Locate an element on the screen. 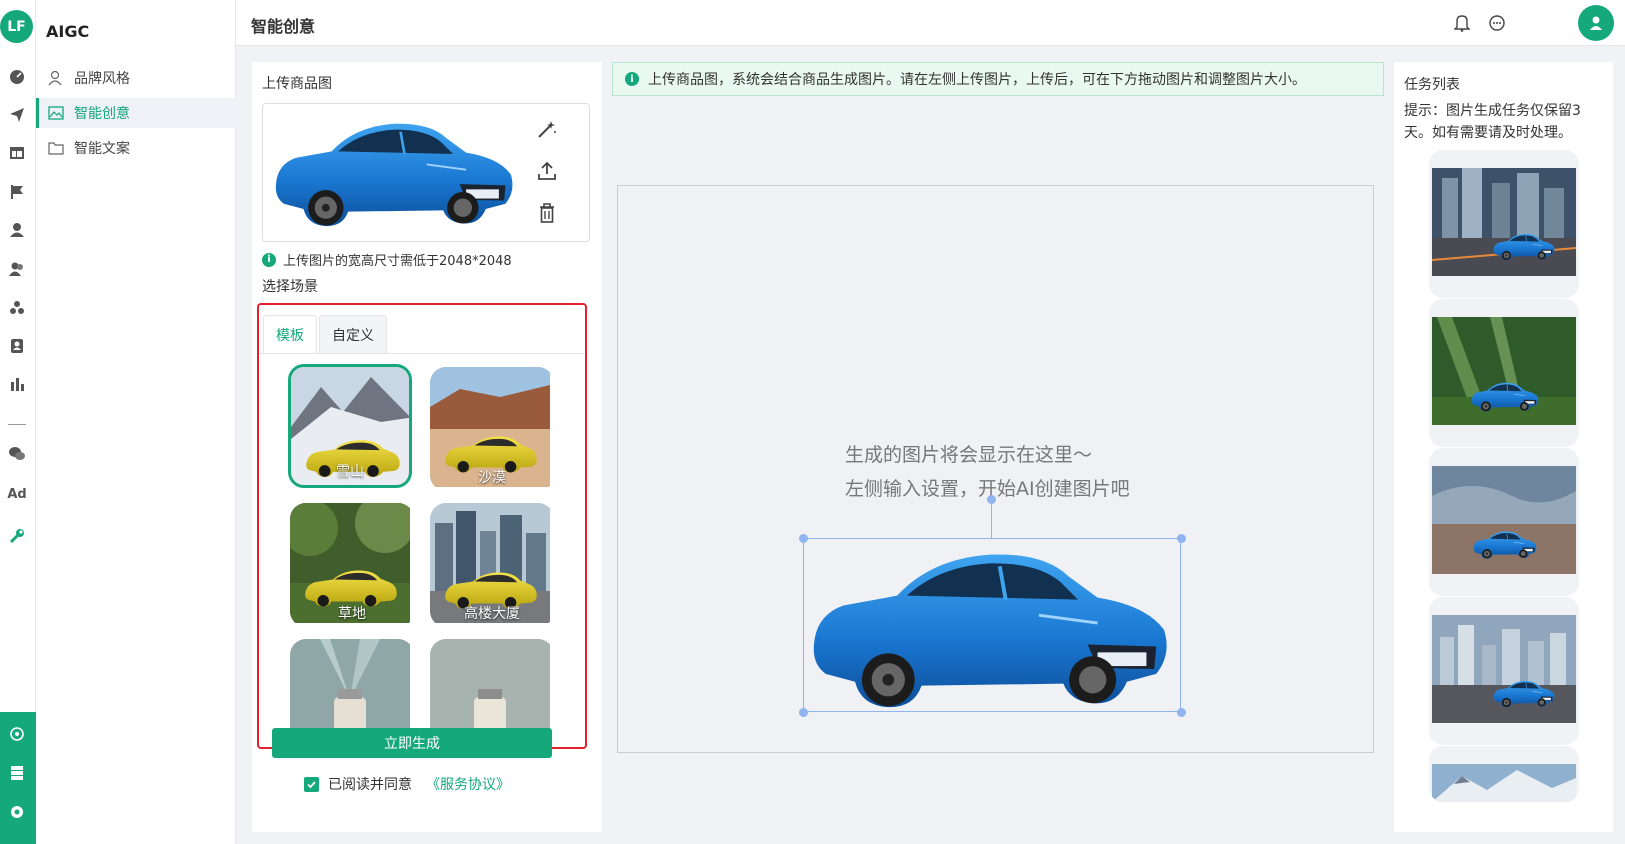 The image size is (1625, 844). task-list-panel: 任务列表 提示：图片生成任务仅保留3天。如有需要请及时处理。 is located at coordinates (1503, 447).